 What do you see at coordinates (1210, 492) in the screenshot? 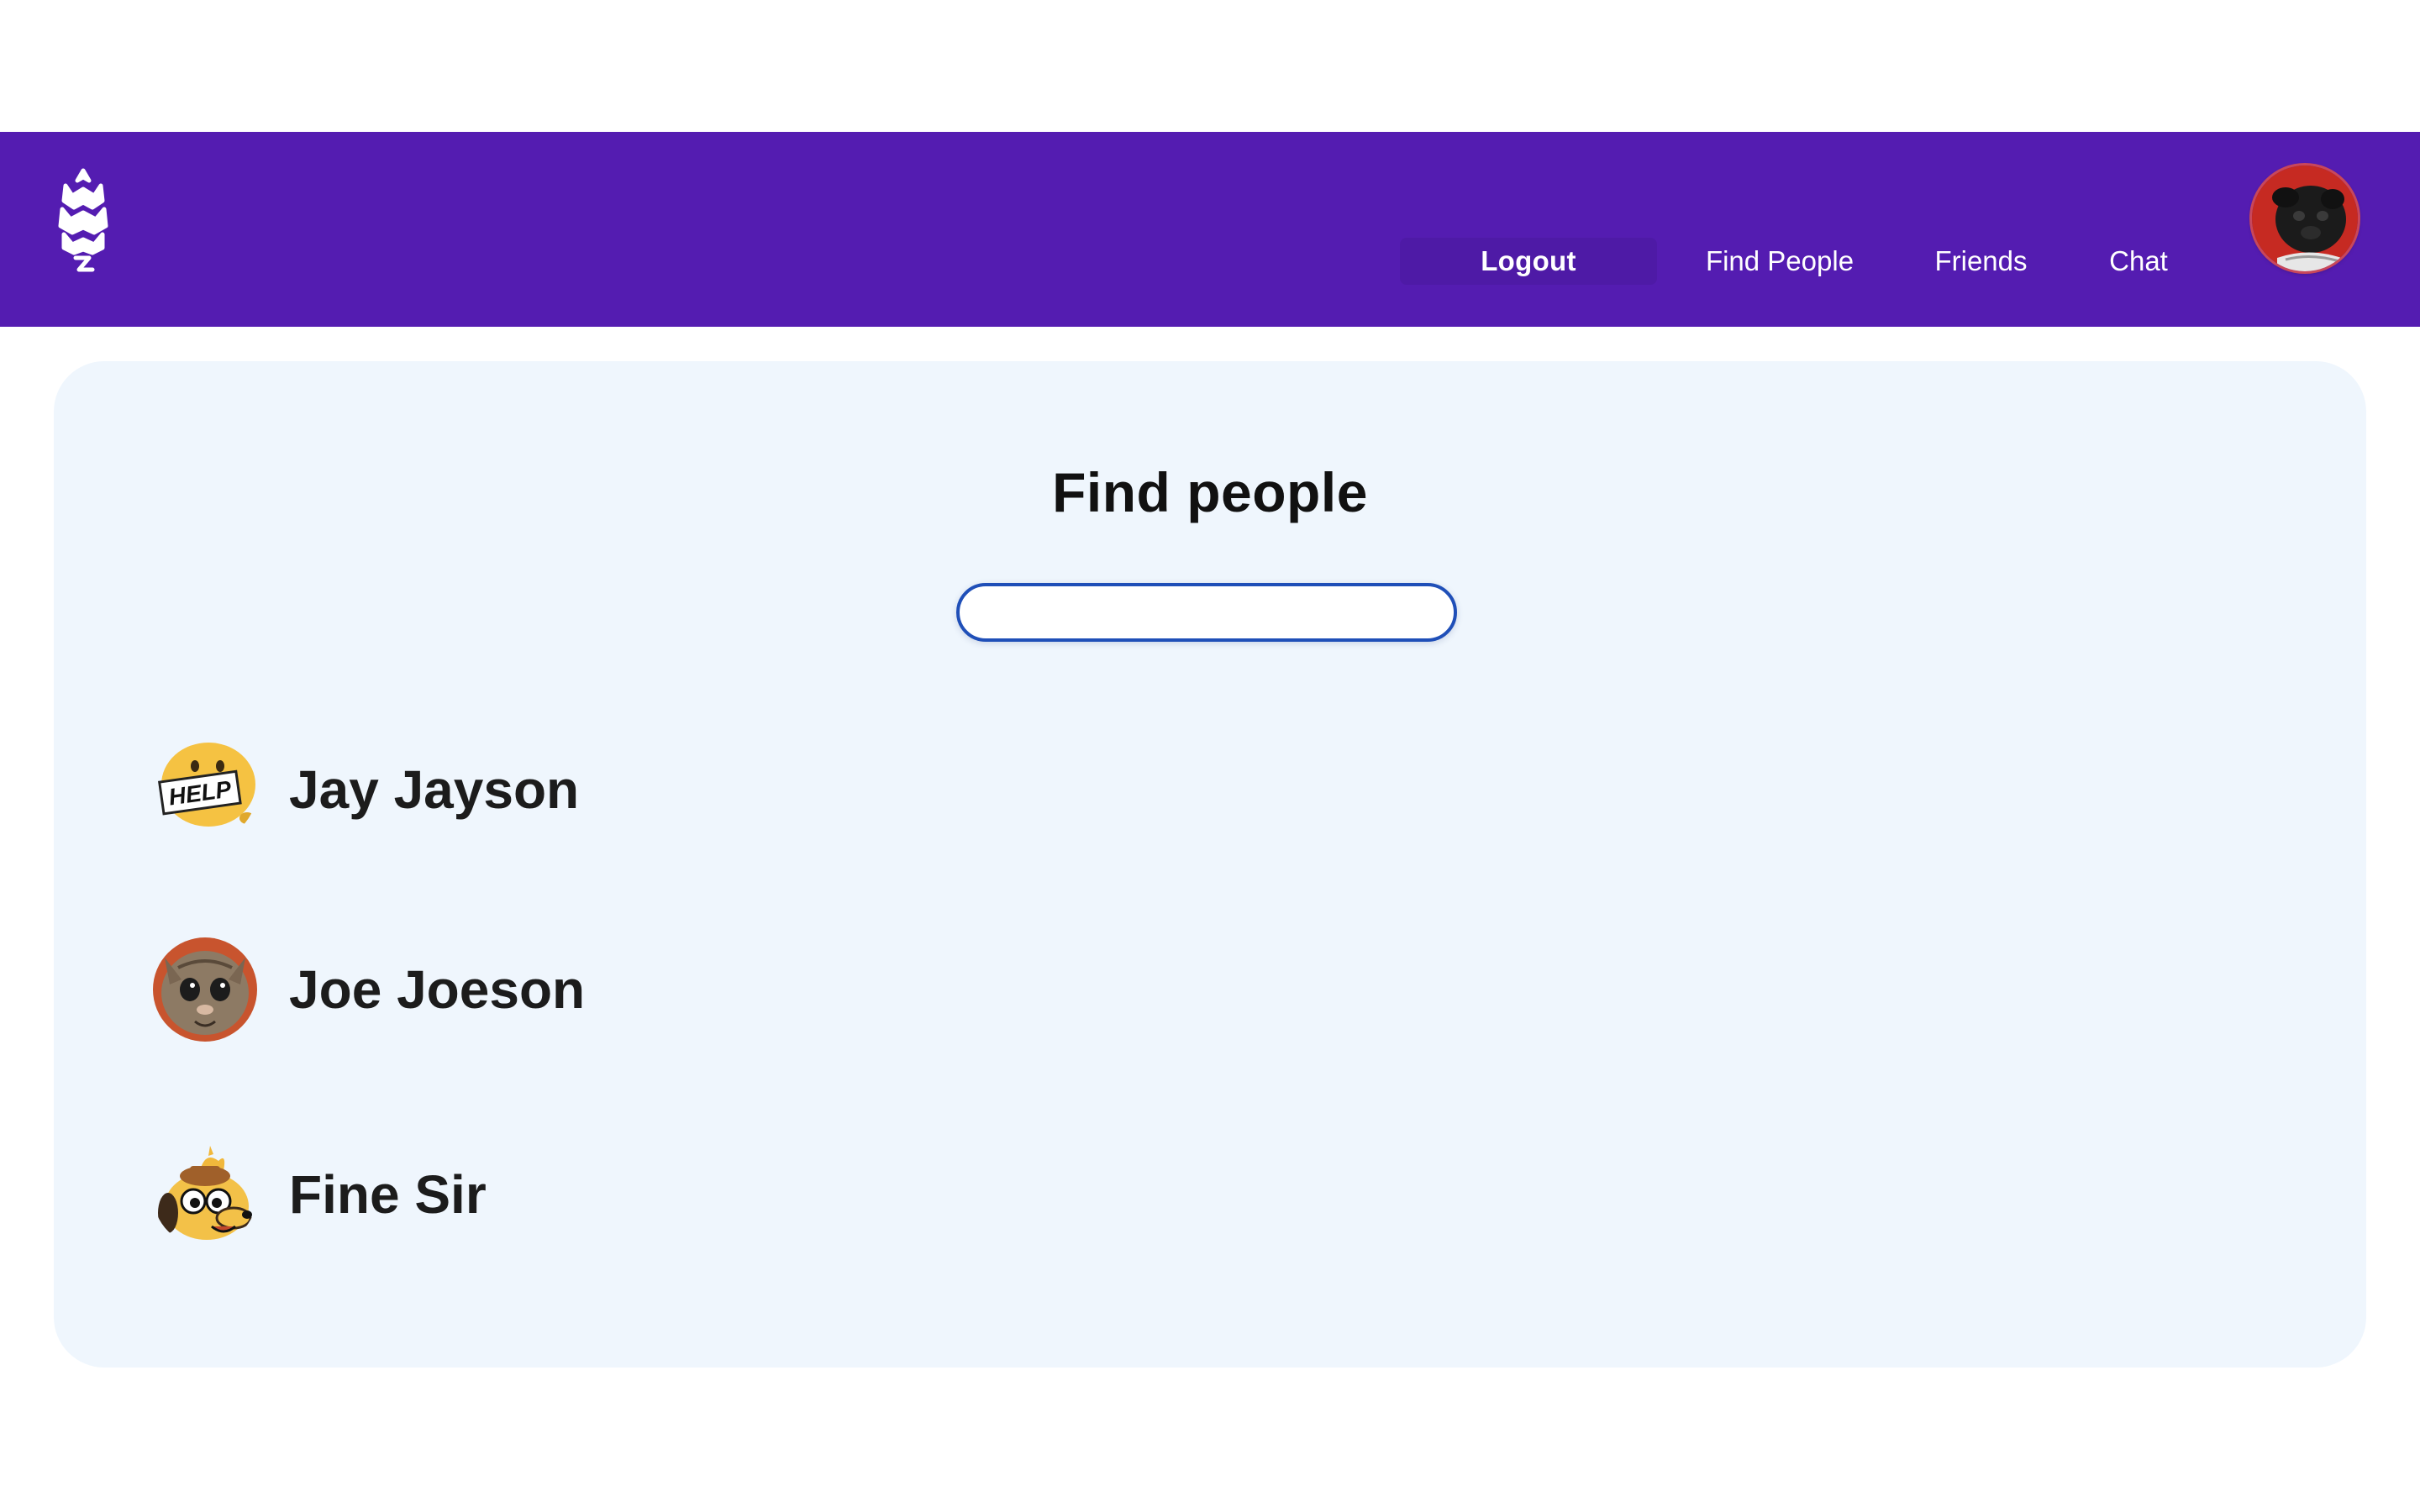
I see `page-title: Find people` at bounding box center [1210, 492].